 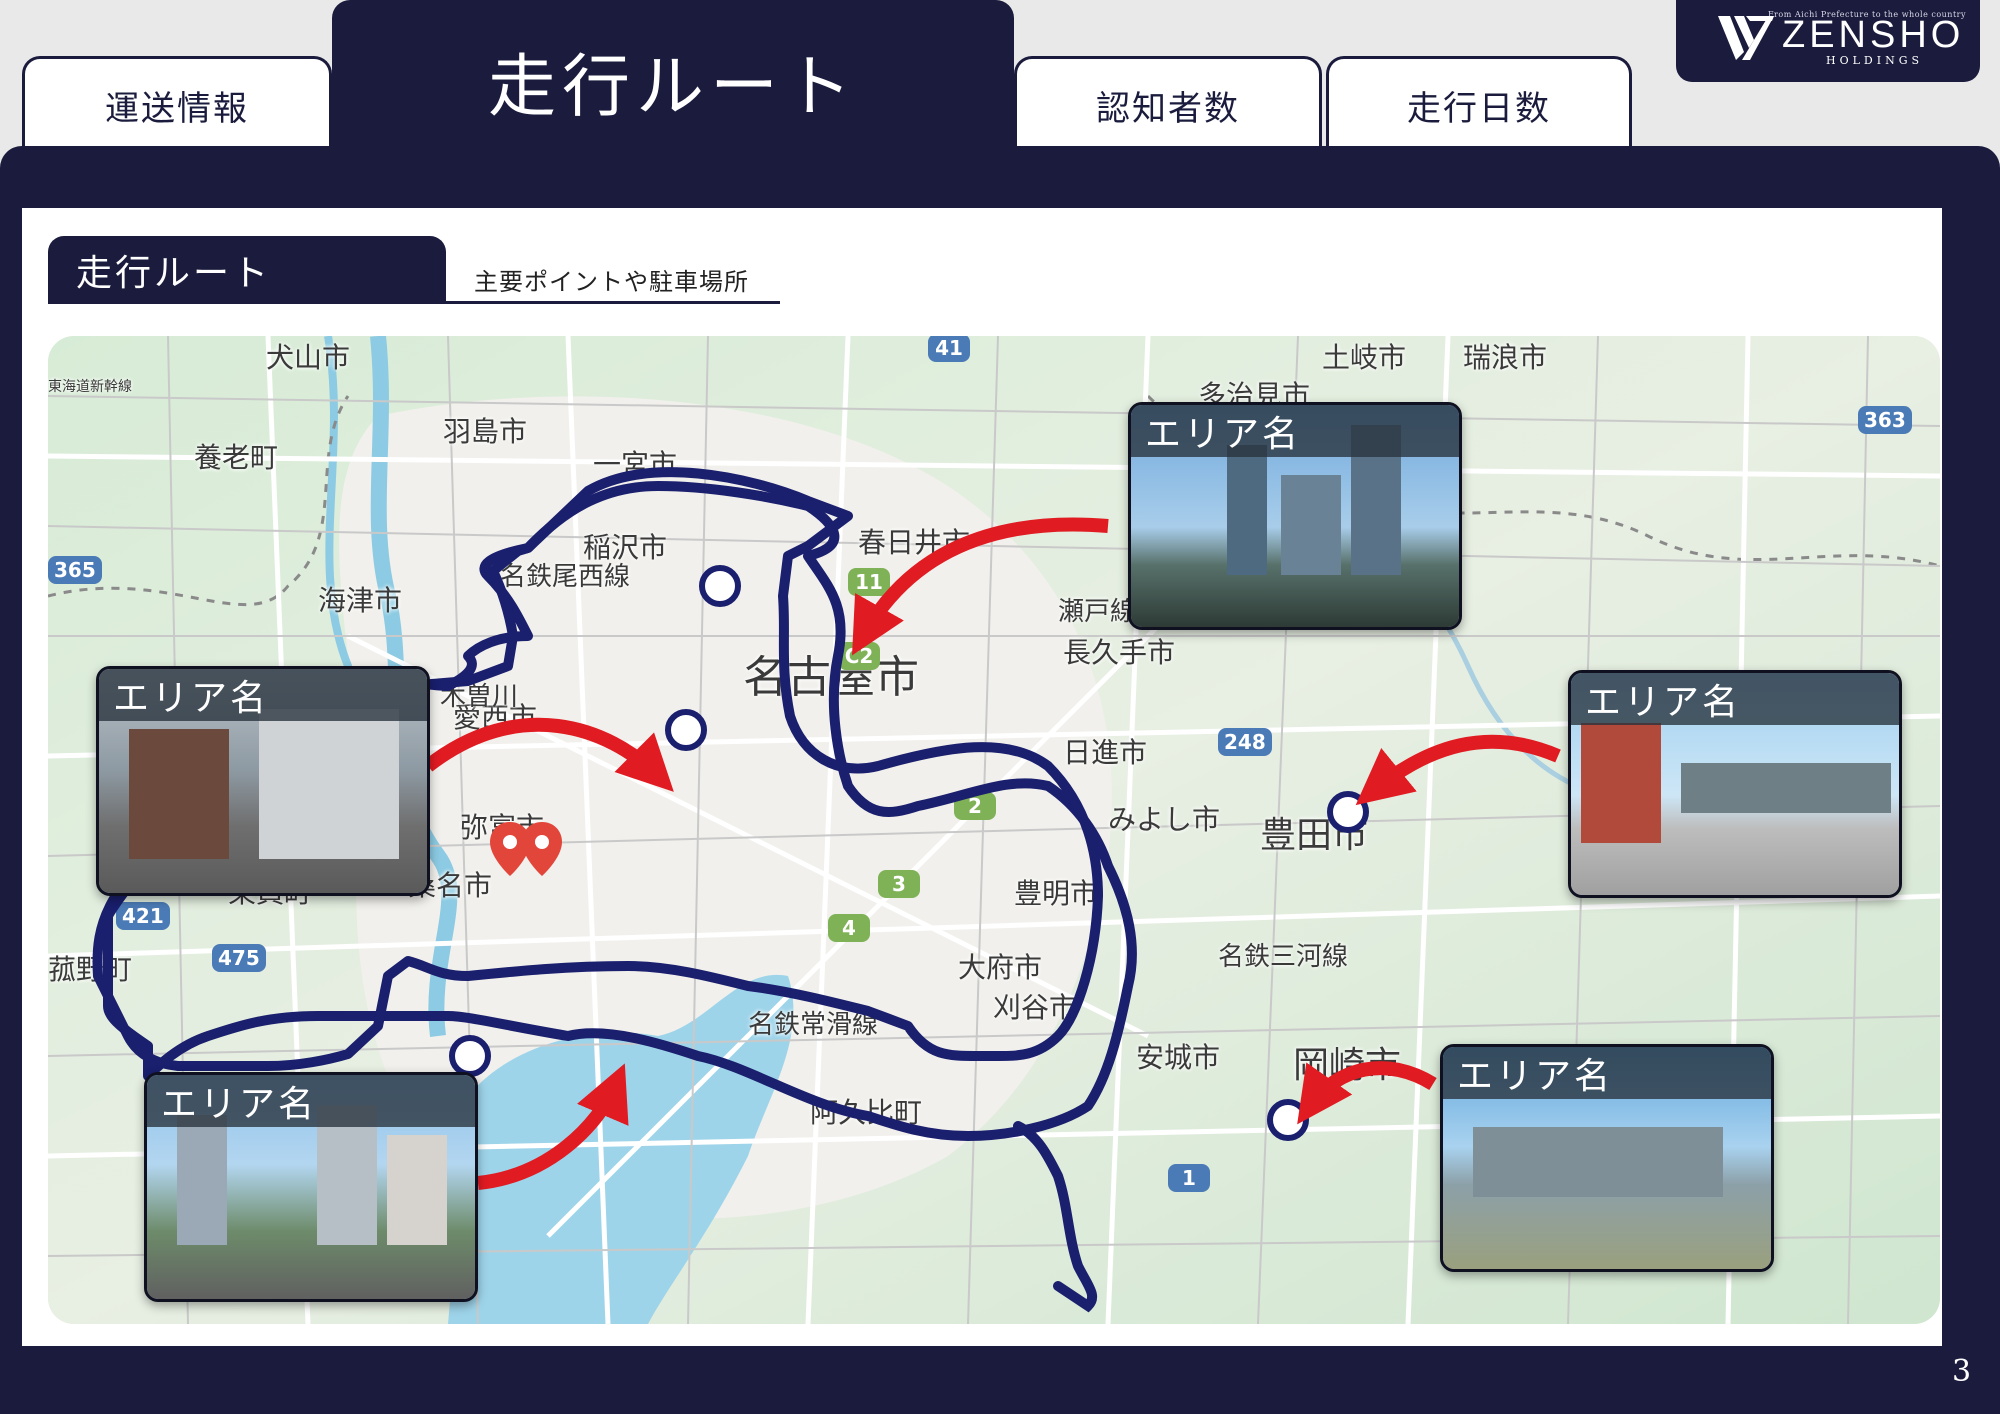 I want to click on tab-driving-route: 走行ルート, so click(x=673, y=80).